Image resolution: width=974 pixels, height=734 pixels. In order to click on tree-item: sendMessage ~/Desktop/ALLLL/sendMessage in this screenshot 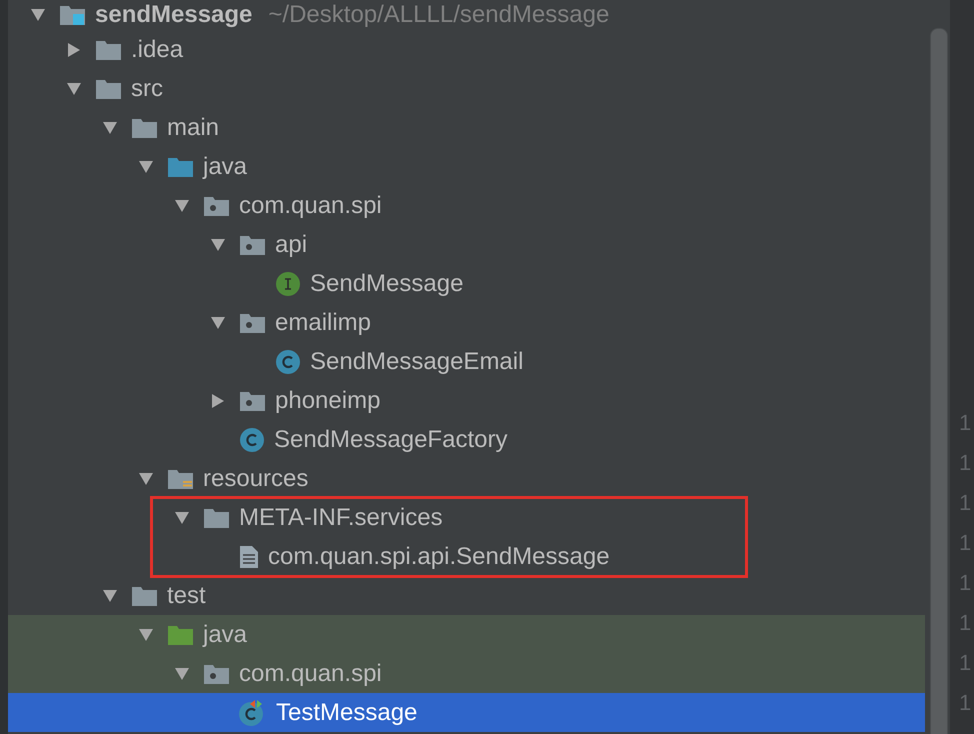, I will do `click(466, 15)`.